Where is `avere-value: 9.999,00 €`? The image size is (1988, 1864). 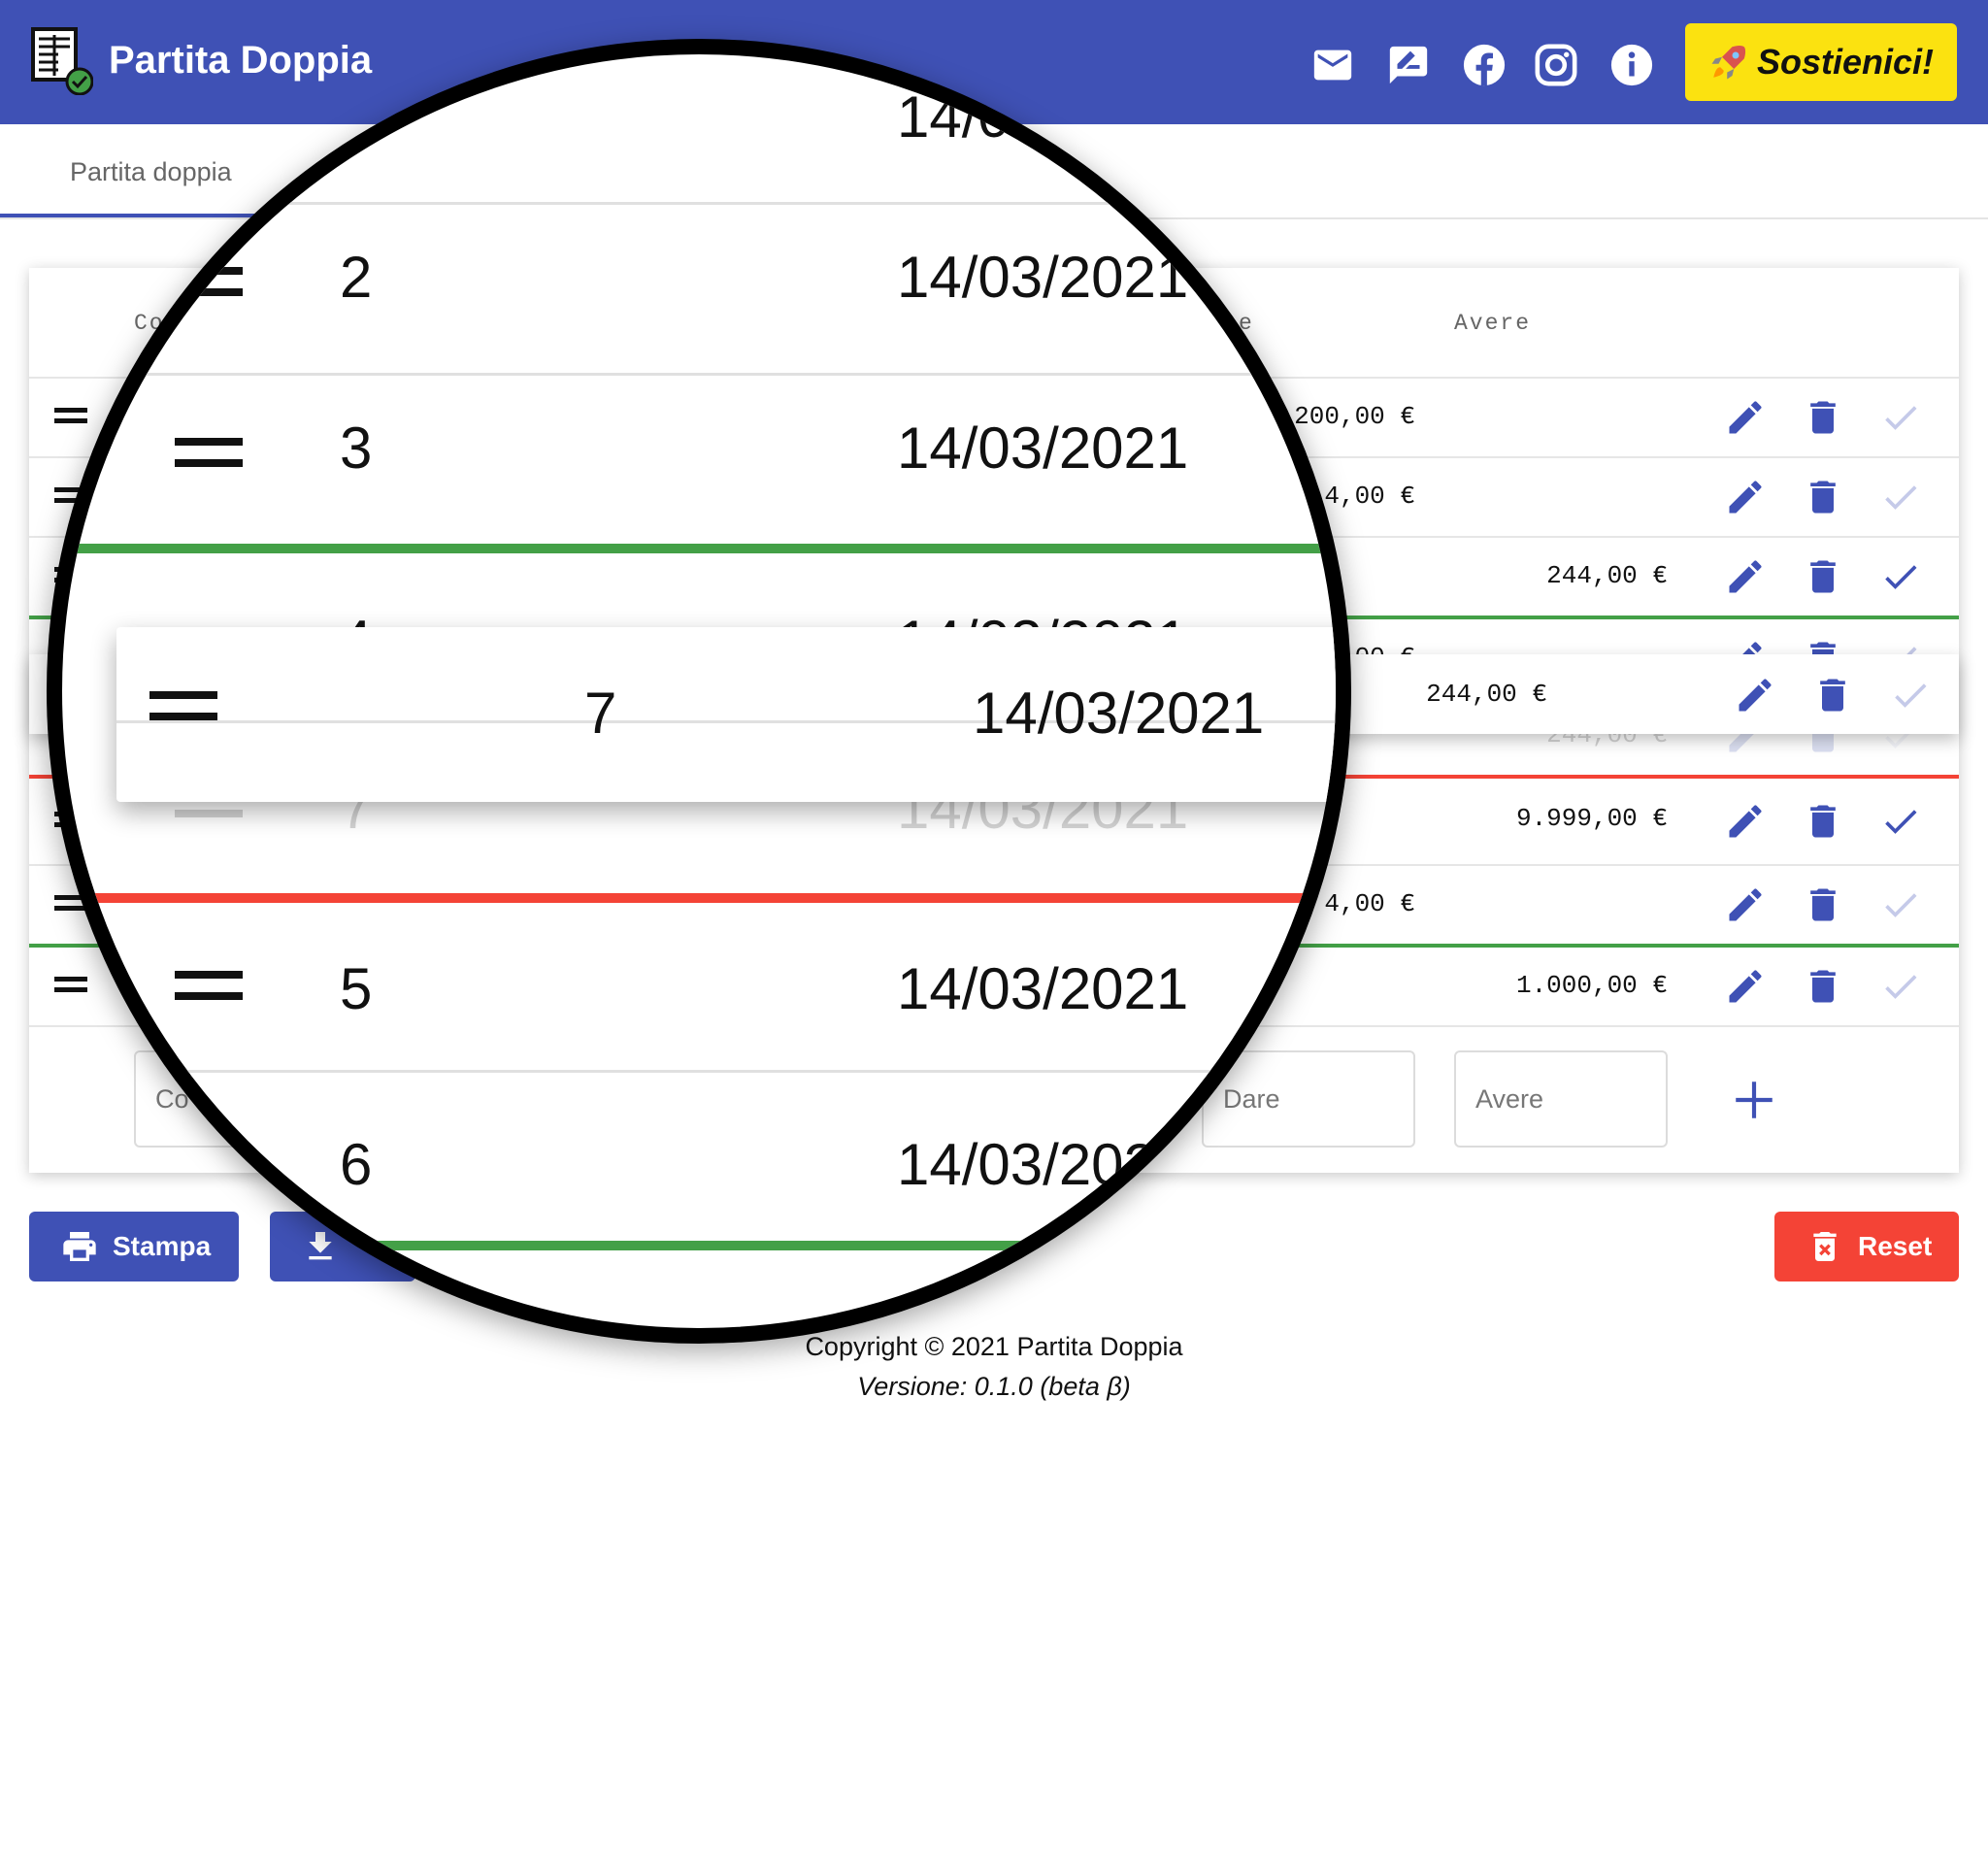 avere-value: 9.999,00 € is located at coordinates (1592, 818).